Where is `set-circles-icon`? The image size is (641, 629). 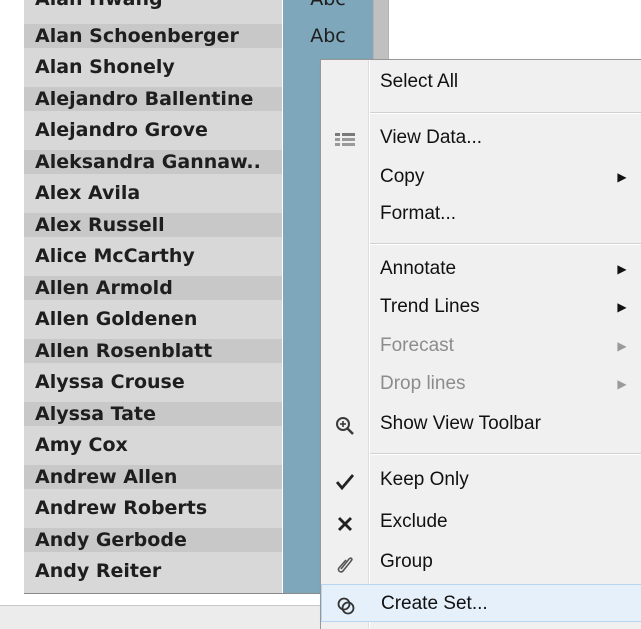
set-circles-icon is located at coordinates (346, 604).